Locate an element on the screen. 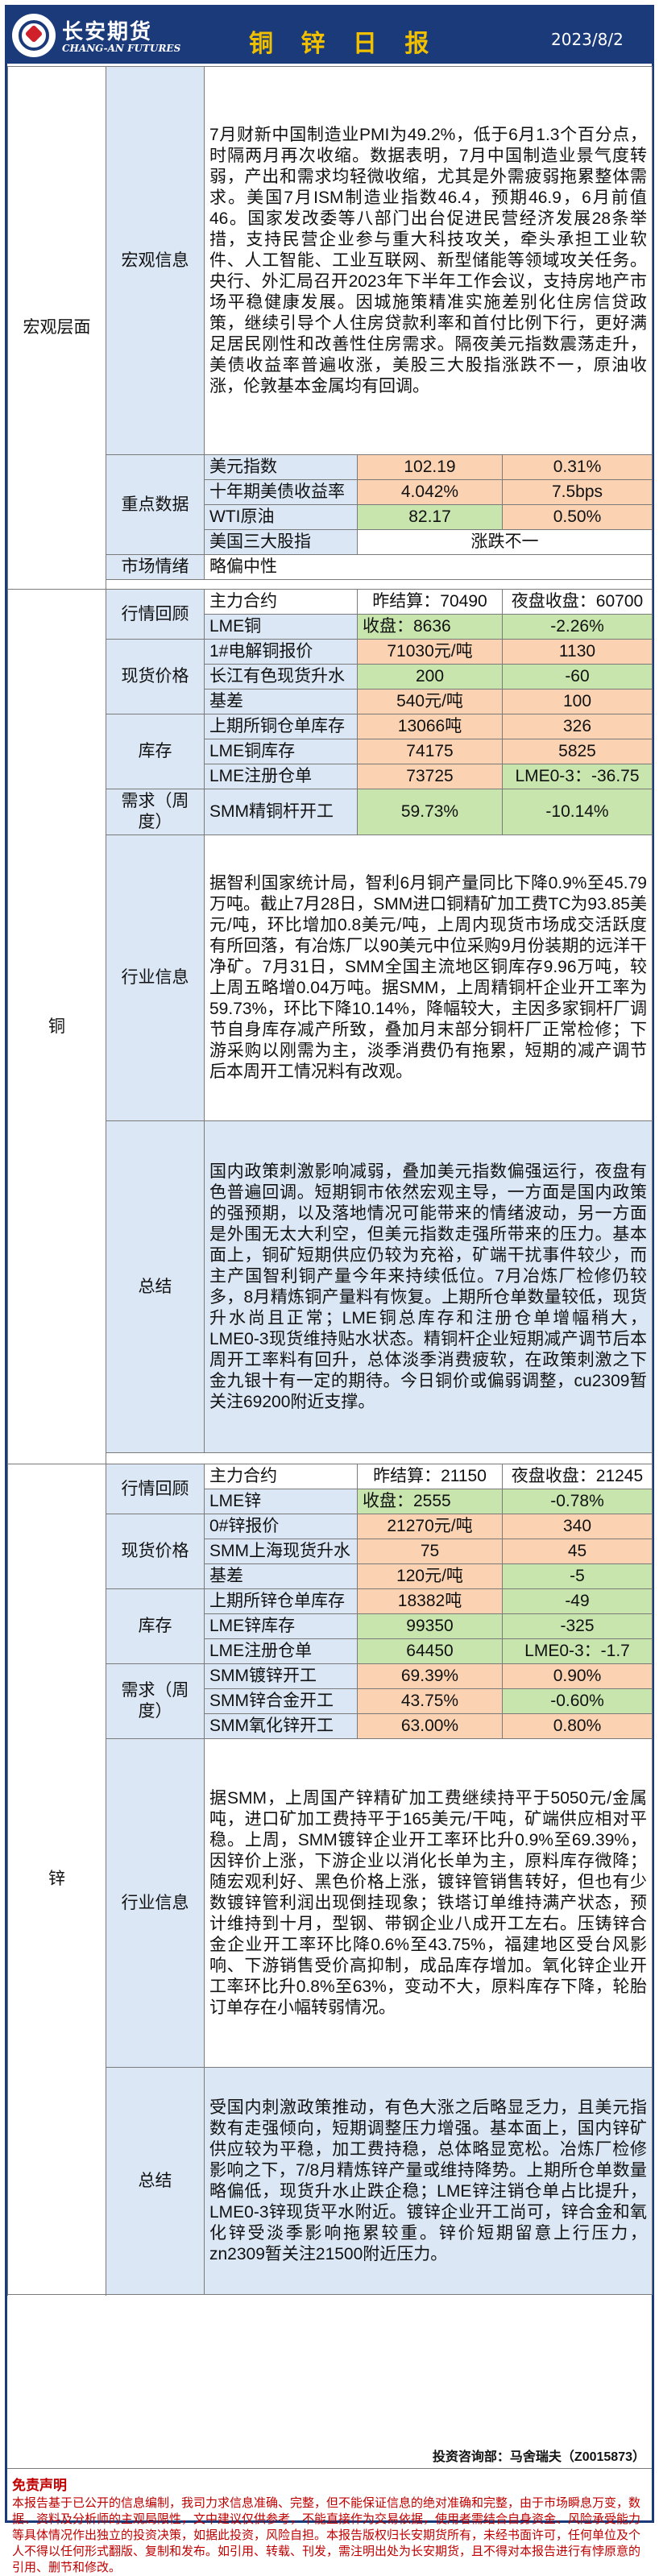 This screenshot has height=2576, width=659. demand-change: -10.14% is located at coordinates (577, 812).